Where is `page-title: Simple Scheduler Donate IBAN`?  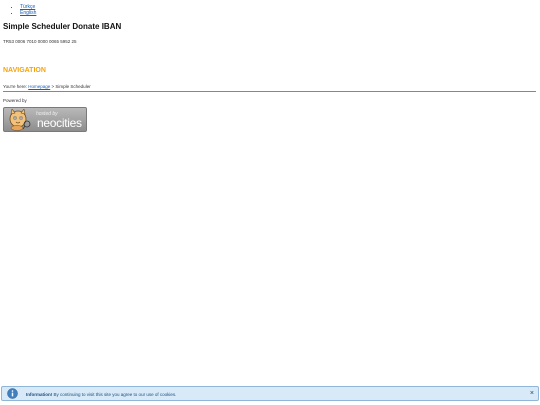 page-title: Simple Scheduler Donate IBAN is located at coordinates (62, 26).